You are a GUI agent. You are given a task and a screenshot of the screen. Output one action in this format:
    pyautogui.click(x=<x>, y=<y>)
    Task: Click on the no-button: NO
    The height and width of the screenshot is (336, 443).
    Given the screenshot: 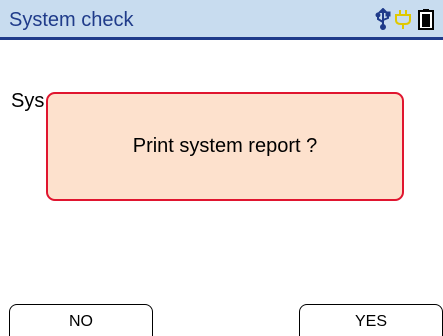 What is the action you would take?
    pyautogui.click(x=81, y=320)
    